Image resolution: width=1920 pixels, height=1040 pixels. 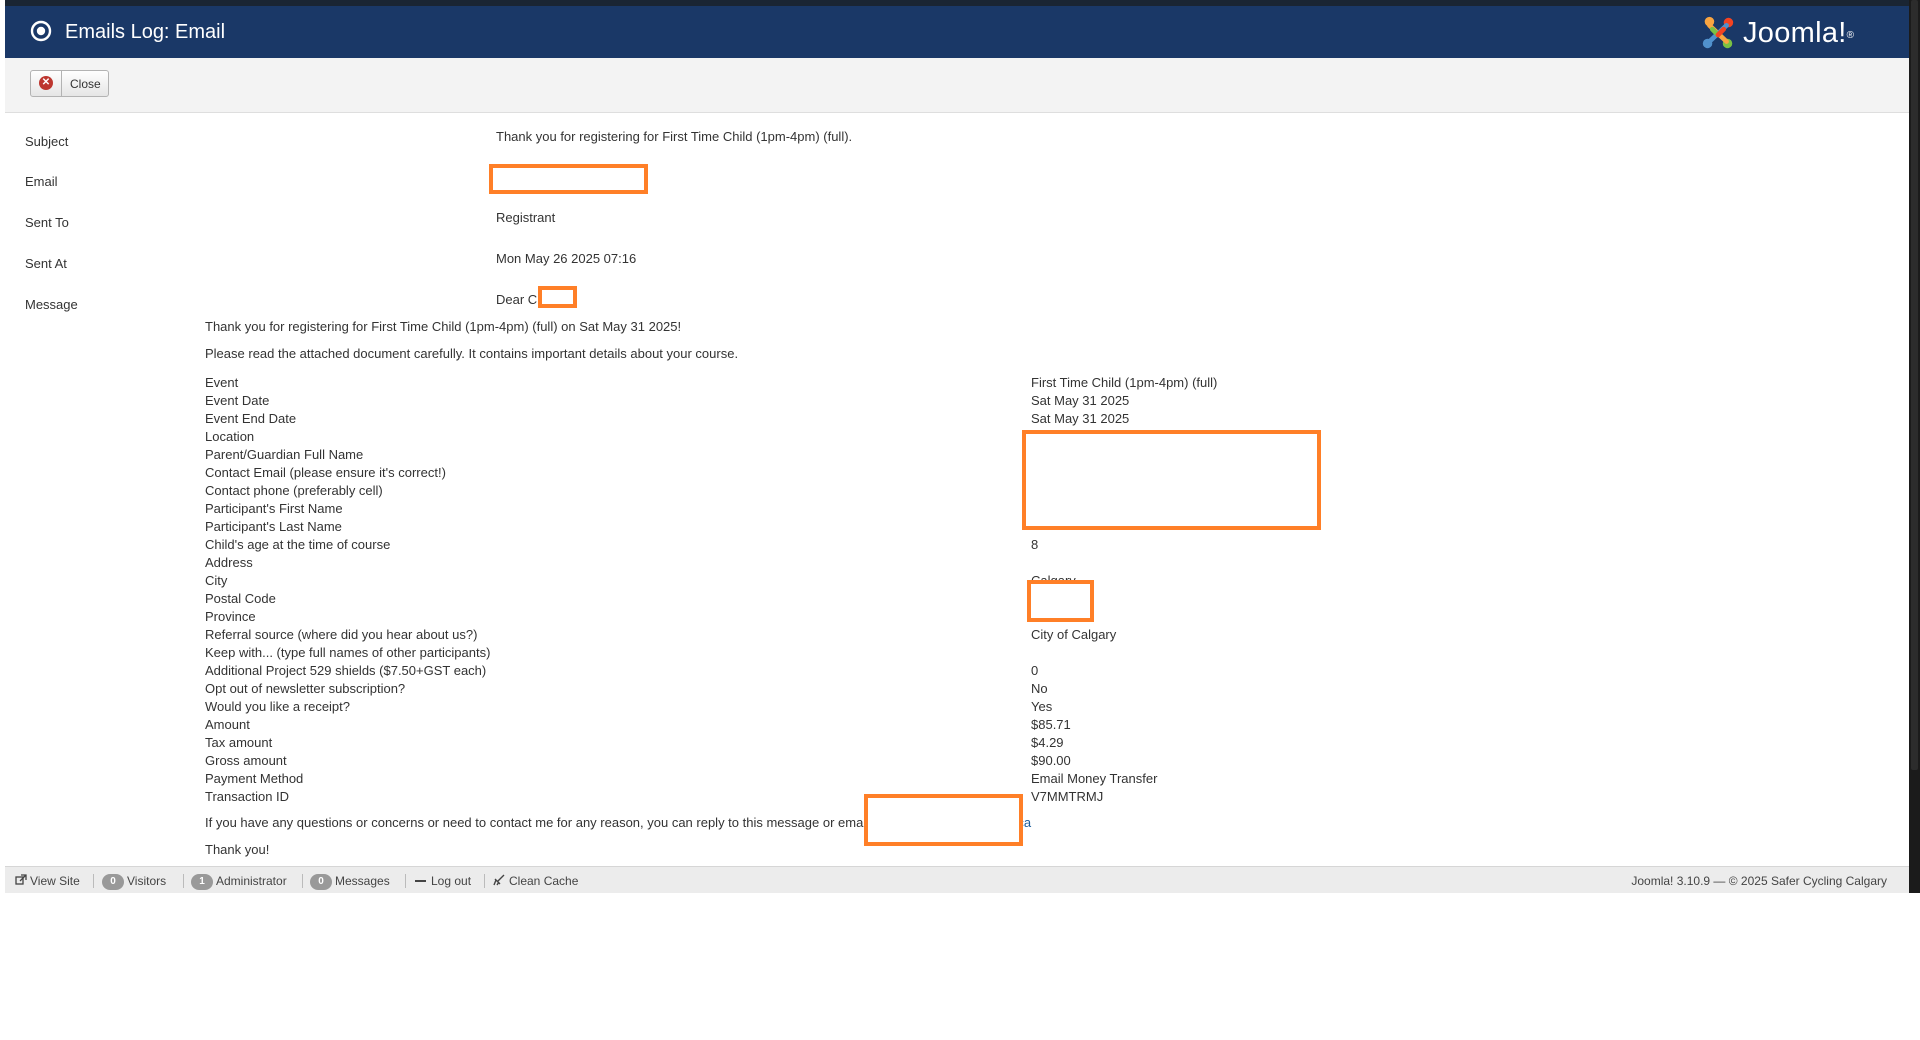 I want to click on radio-circle-icon, so click(x=41, y=31).